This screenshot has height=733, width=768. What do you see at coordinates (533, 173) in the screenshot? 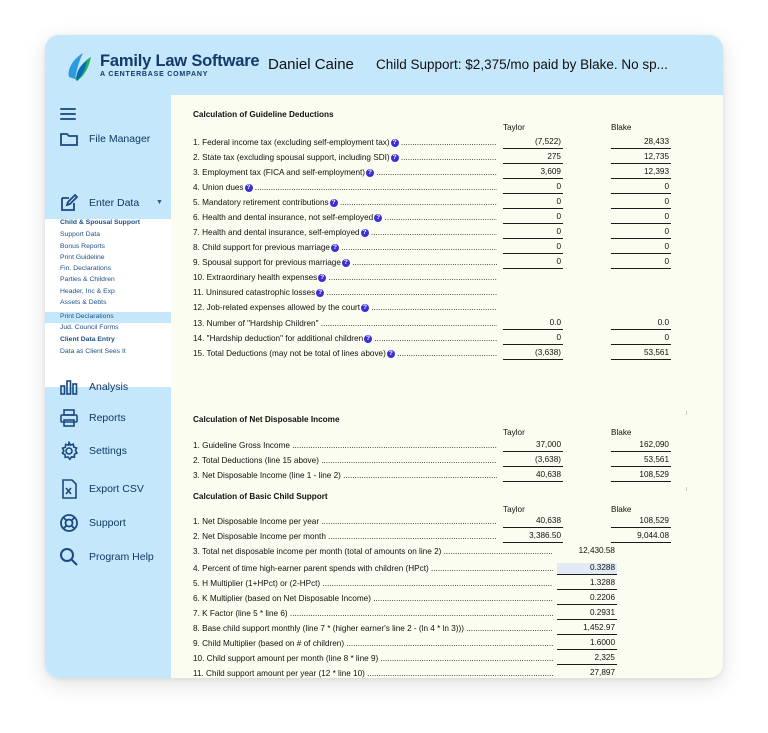
I see `taylor-value-cell: 3,609` at bounding box center [533, 173].